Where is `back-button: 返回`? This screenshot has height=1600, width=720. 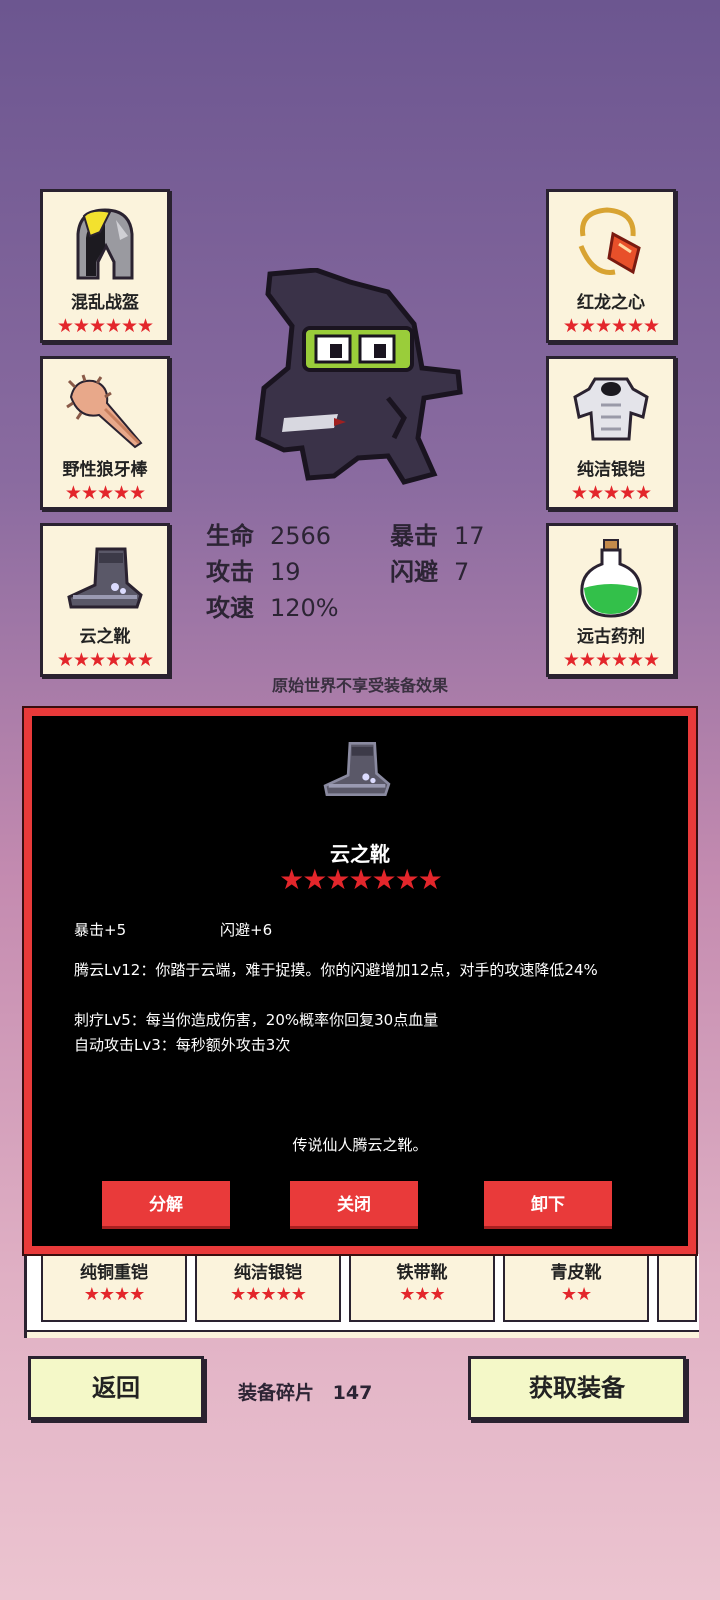
back-button: 返回 is located at coordinates (116, 1388).